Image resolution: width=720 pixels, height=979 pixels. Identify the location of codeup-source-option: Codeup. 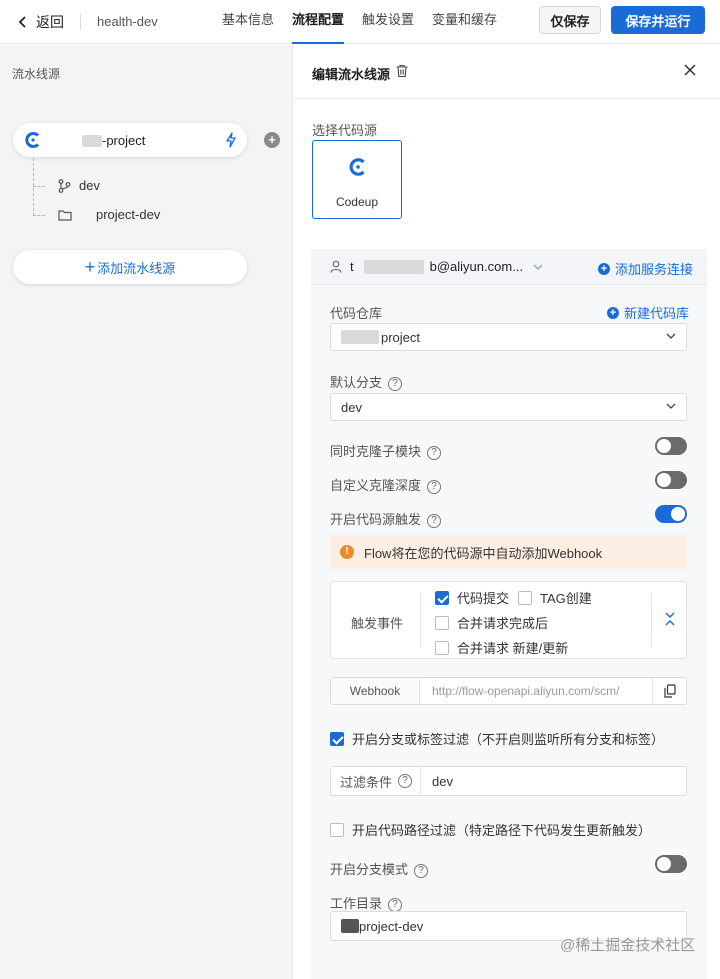
(357, 179).